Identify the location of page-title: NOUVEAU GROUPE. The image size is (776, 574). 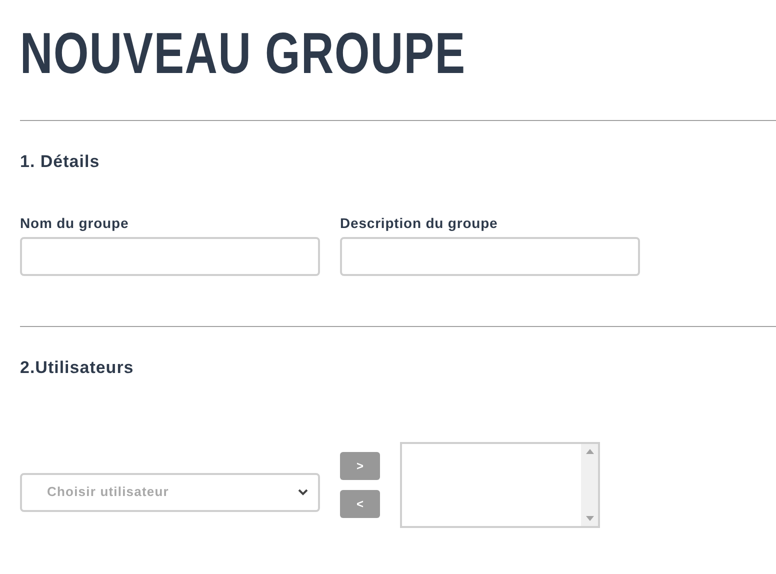
(243, 54).